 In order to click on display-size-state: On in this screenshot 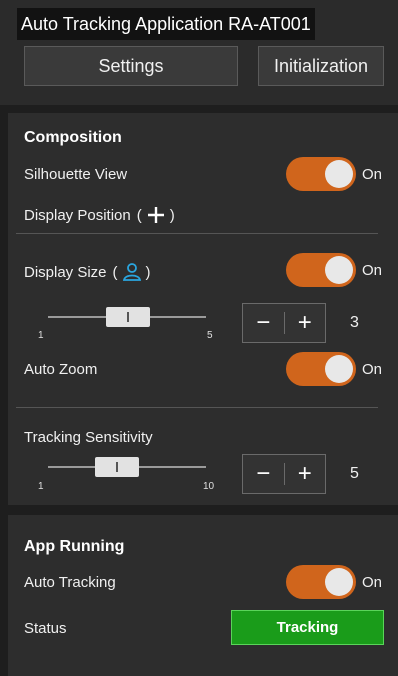, I will do `click(372, 270)`.